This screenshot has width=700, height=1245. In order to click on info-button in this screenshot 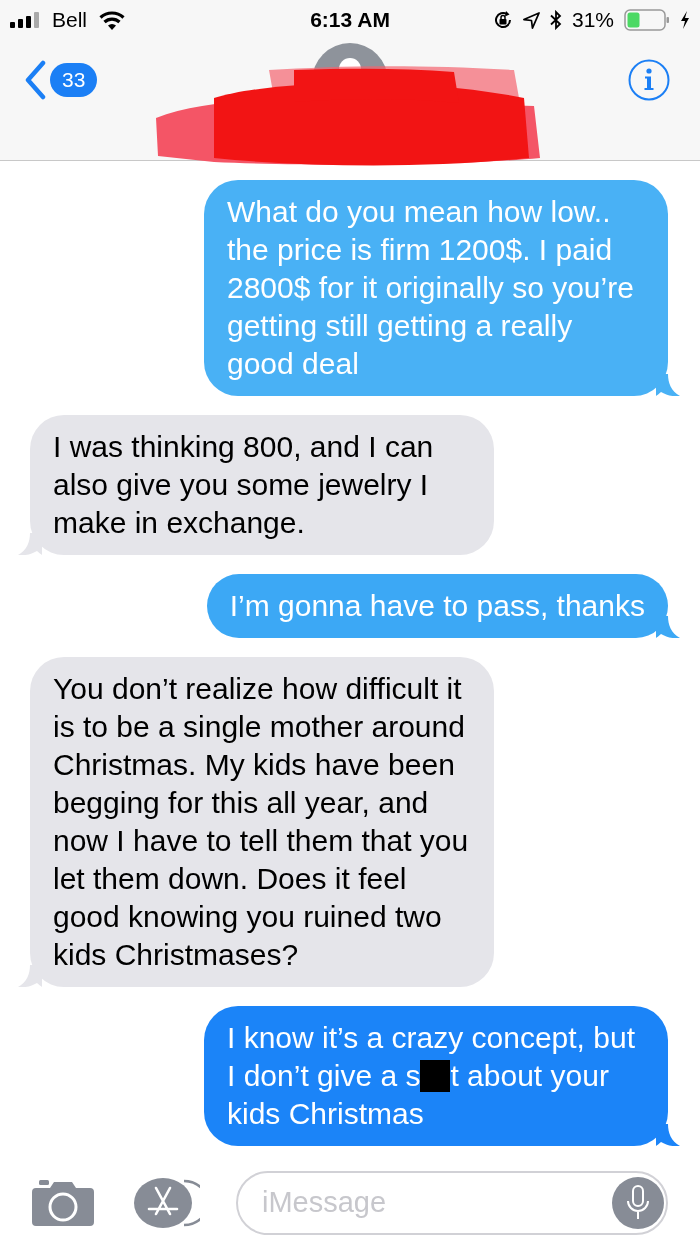, I will do `click(649, 80)`.